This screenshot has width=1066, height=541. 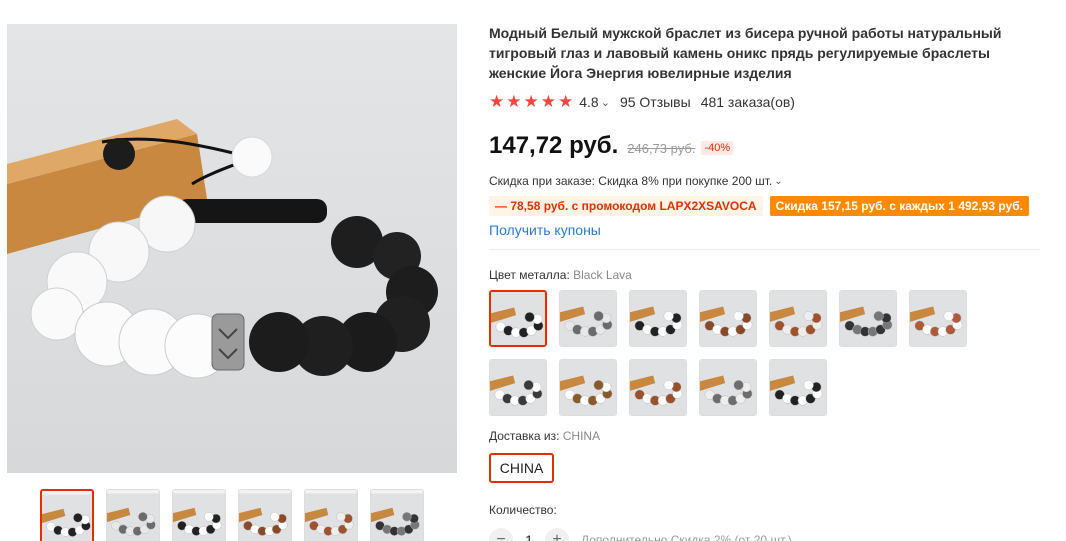 What do you see at coordinates (602, 275) in the screenshot?
I see `color-selected-value: Black Lava` at bounding box center [602, 275].